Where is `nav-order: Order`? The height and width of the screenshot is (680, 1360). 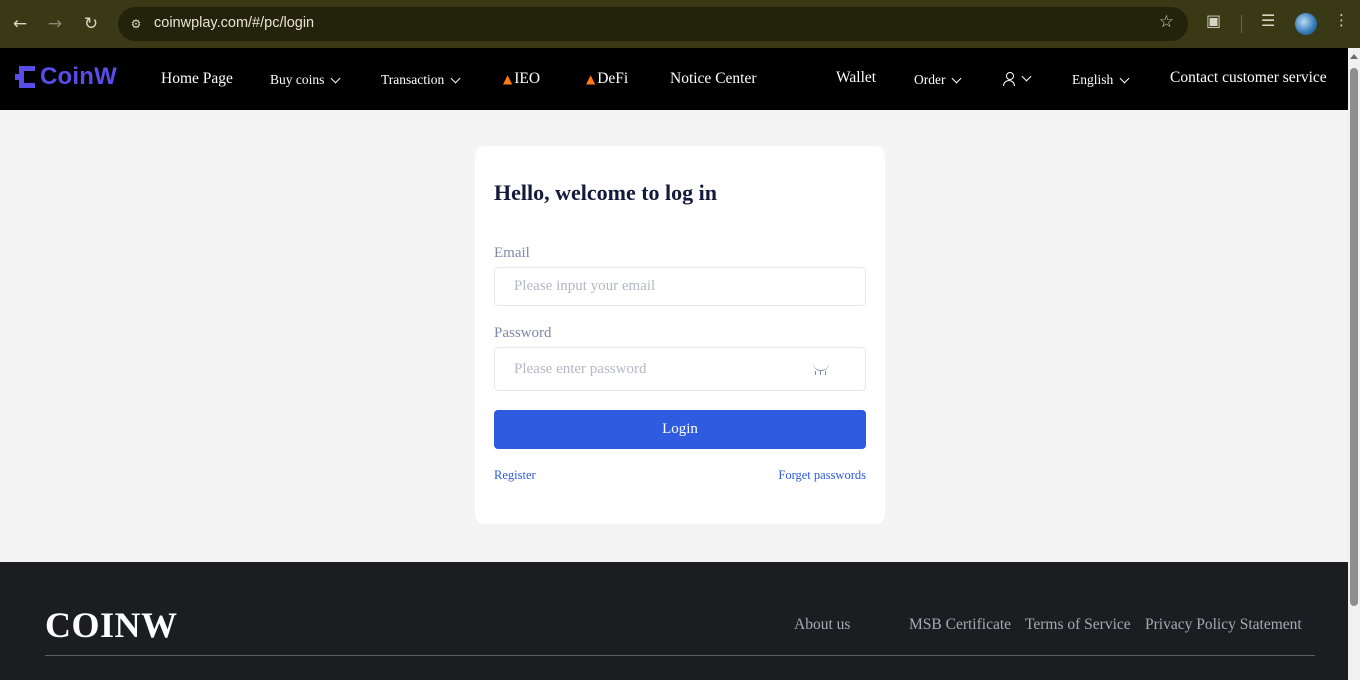 nav-order: Order is located at coordinates (938, 80).